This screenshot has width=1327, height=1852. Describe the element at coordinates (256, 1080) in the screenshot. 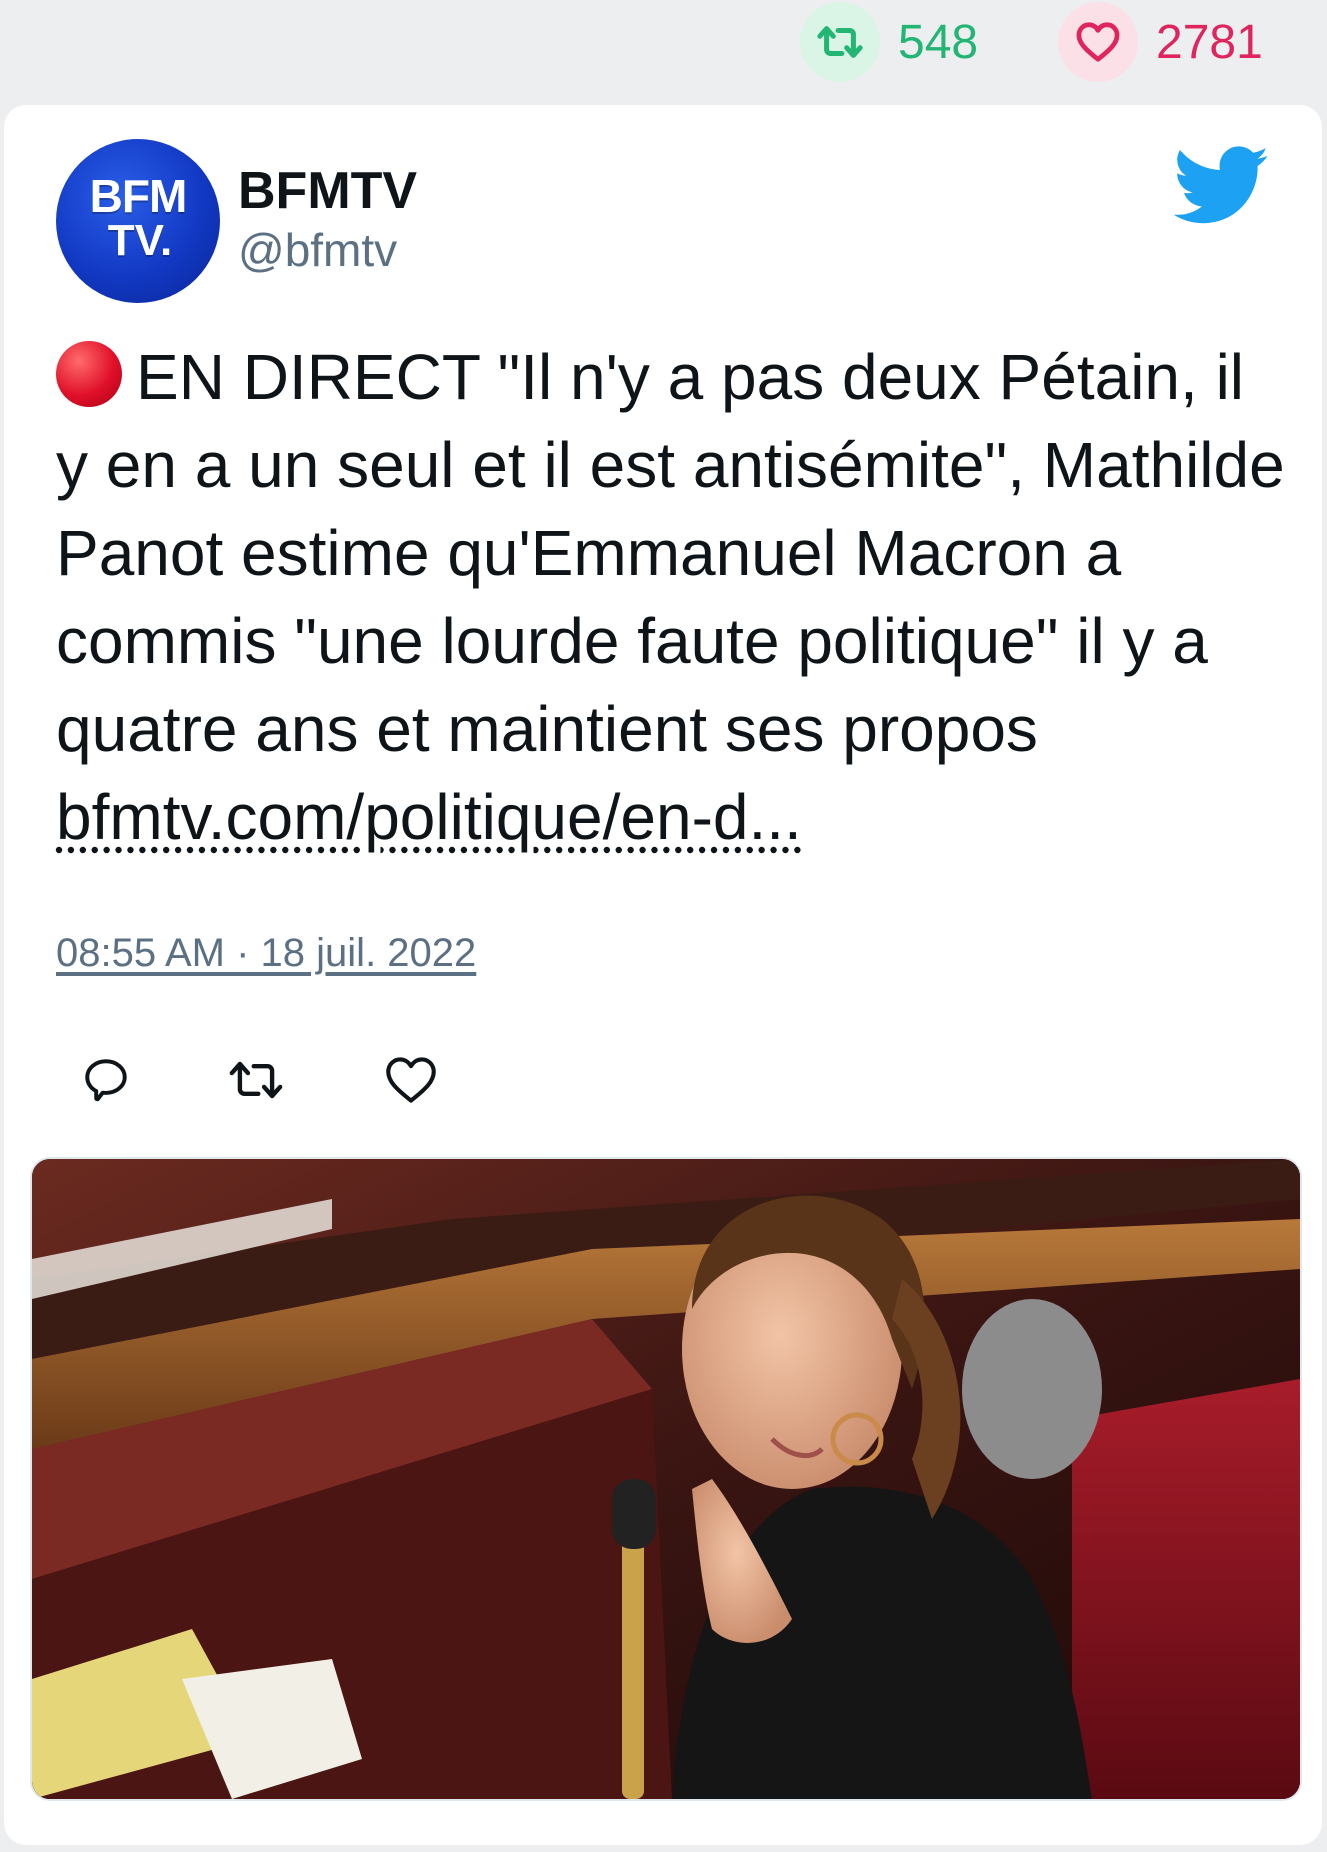

I see `retweet-action-icon` at that location.